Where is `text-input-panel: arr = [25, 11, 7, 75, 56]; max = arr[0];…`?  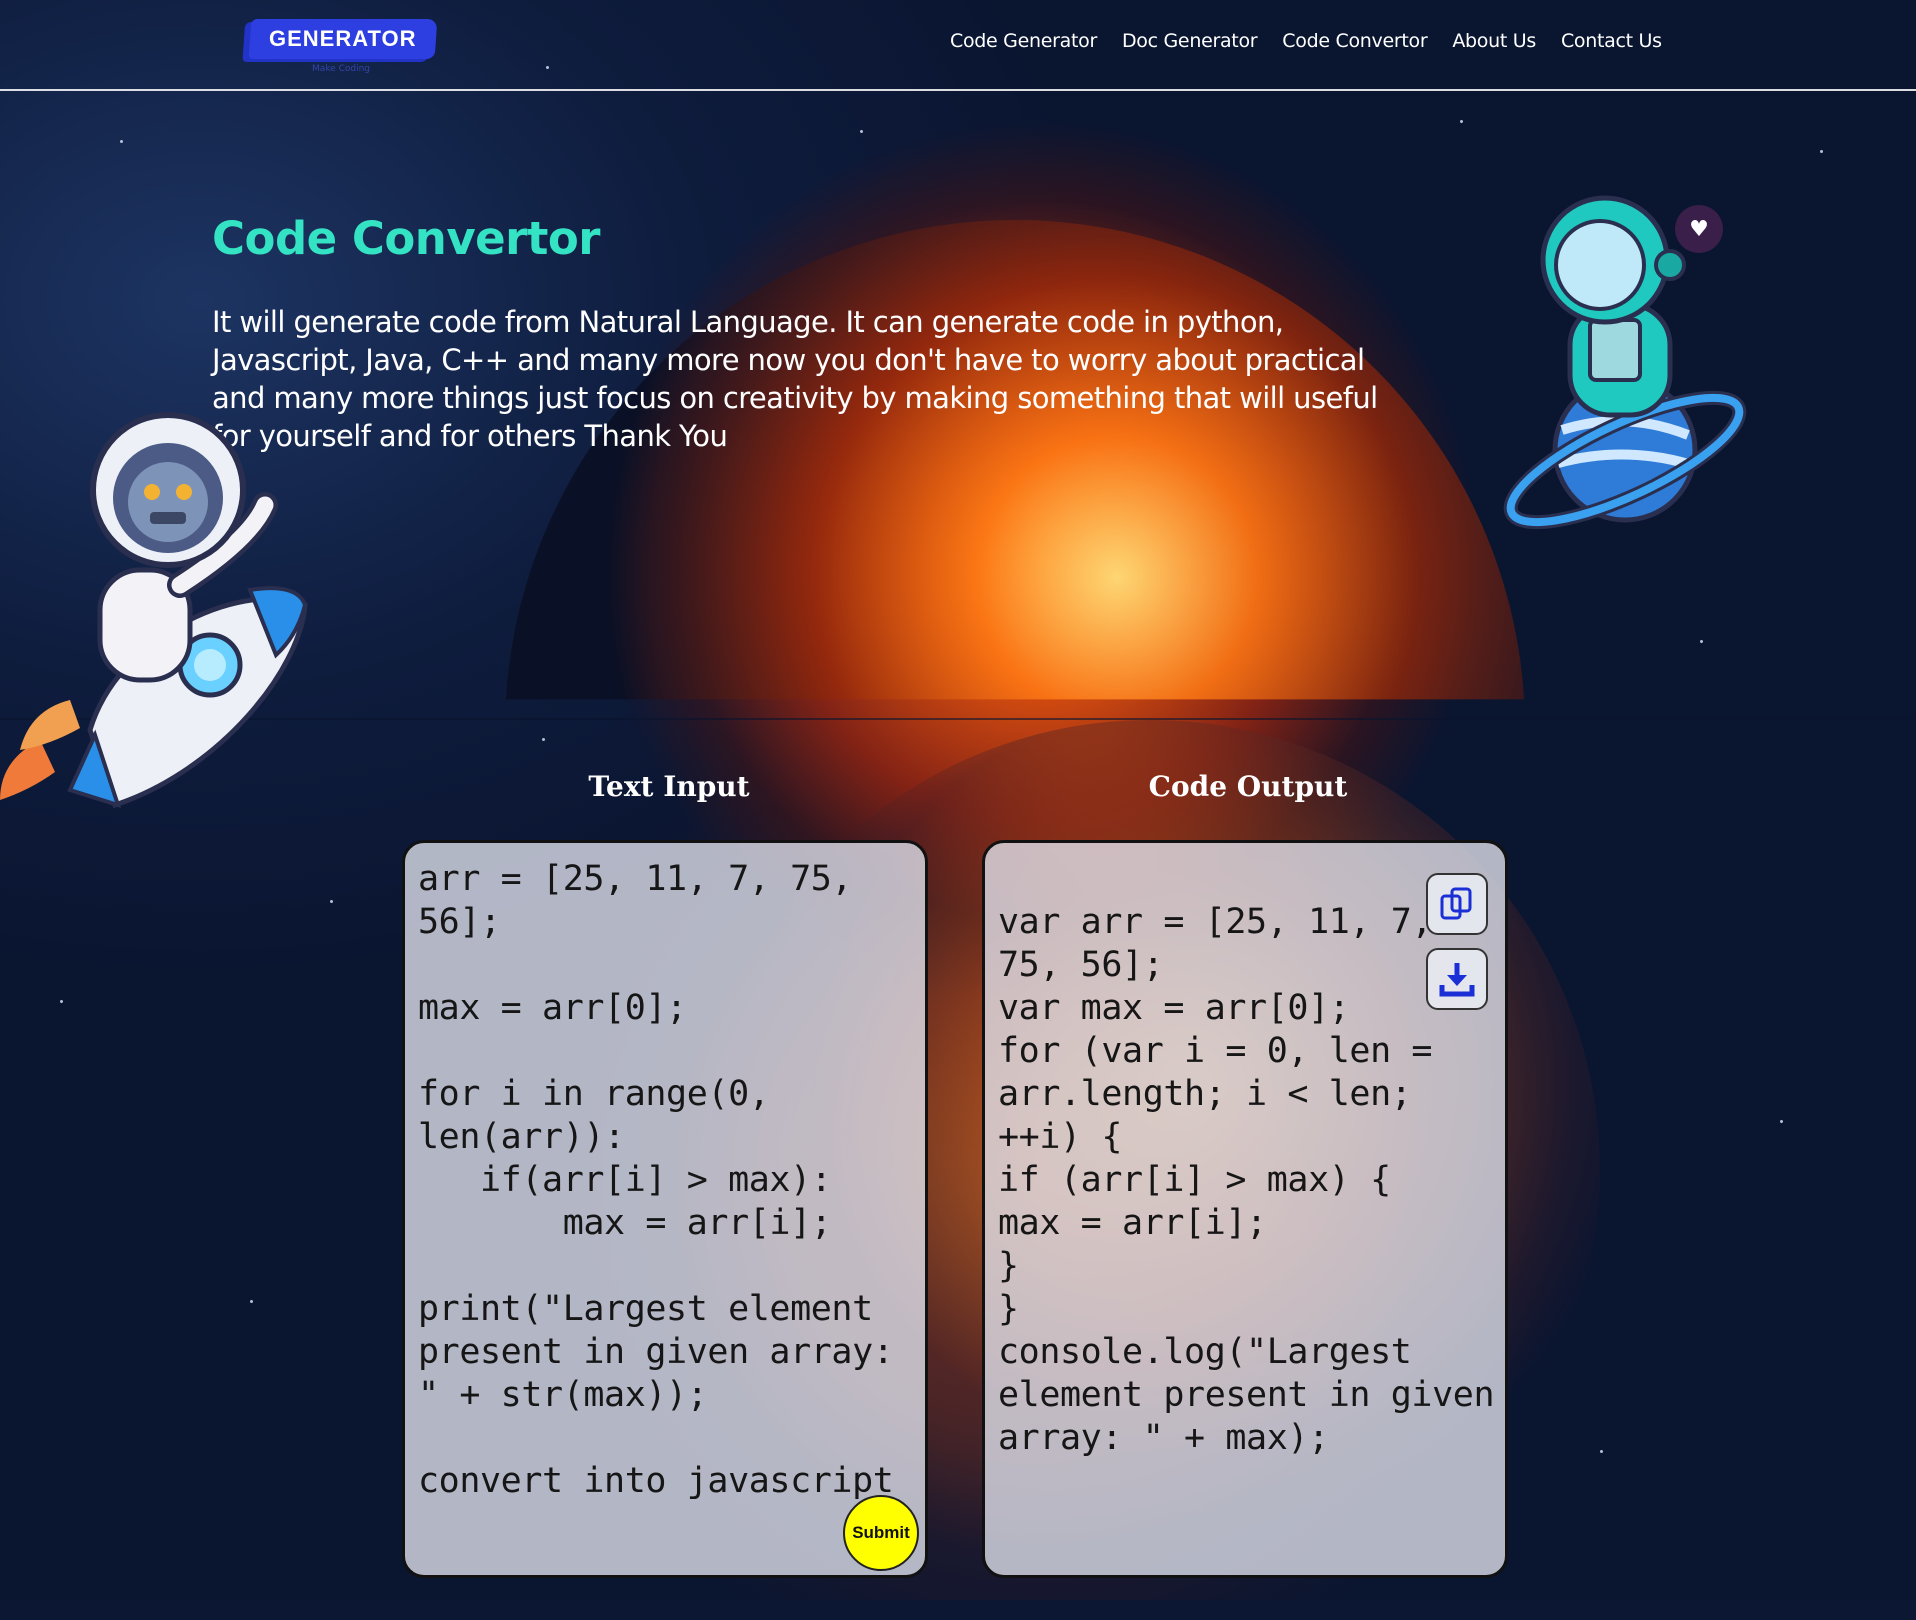 text-input-panel: arr = [25, 11, 7, 75, 56]; max = arr[0];… is located at coordinates (665, 1209).